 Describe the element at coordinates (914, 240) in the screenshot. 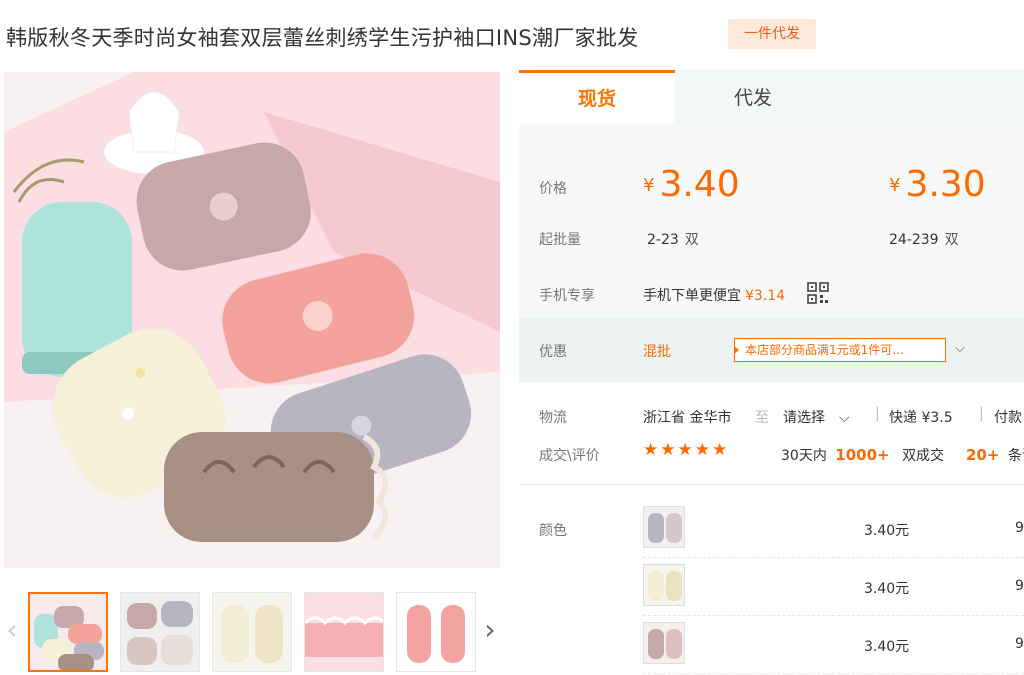

I see `tier-range-value: 24-239` at that location.